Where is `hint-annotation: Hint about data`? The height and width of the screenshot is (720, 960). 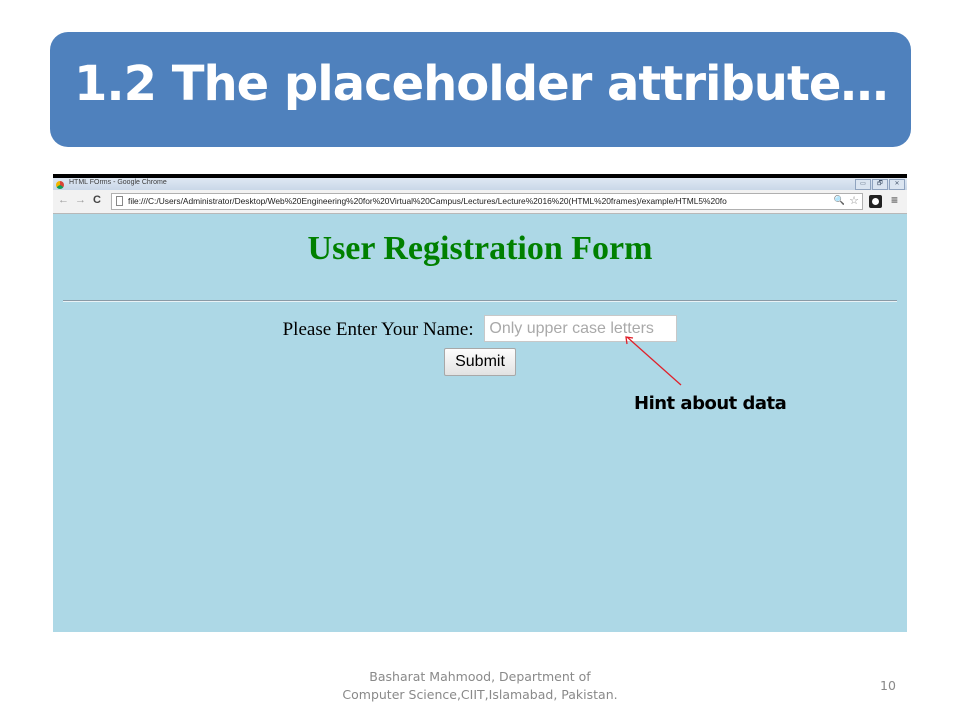
hint-annotation: Hint about data is located at coordinates (710, 403).